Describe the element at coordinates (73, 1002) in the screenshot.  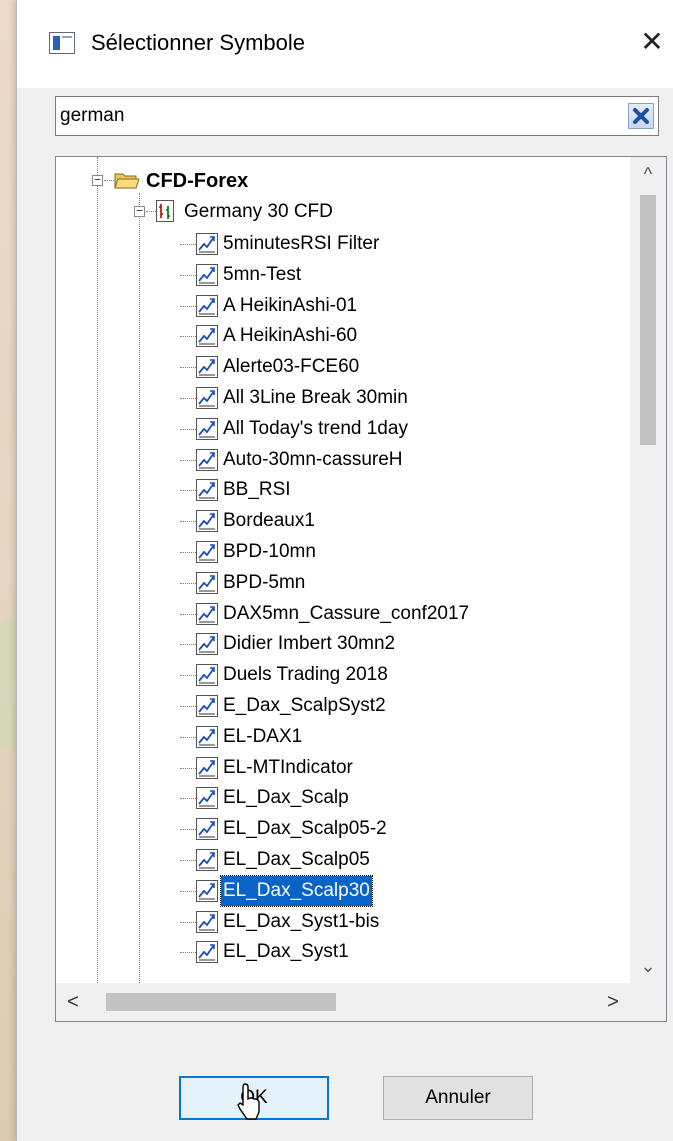
I see `scroll-left-arrow: <` at that location.